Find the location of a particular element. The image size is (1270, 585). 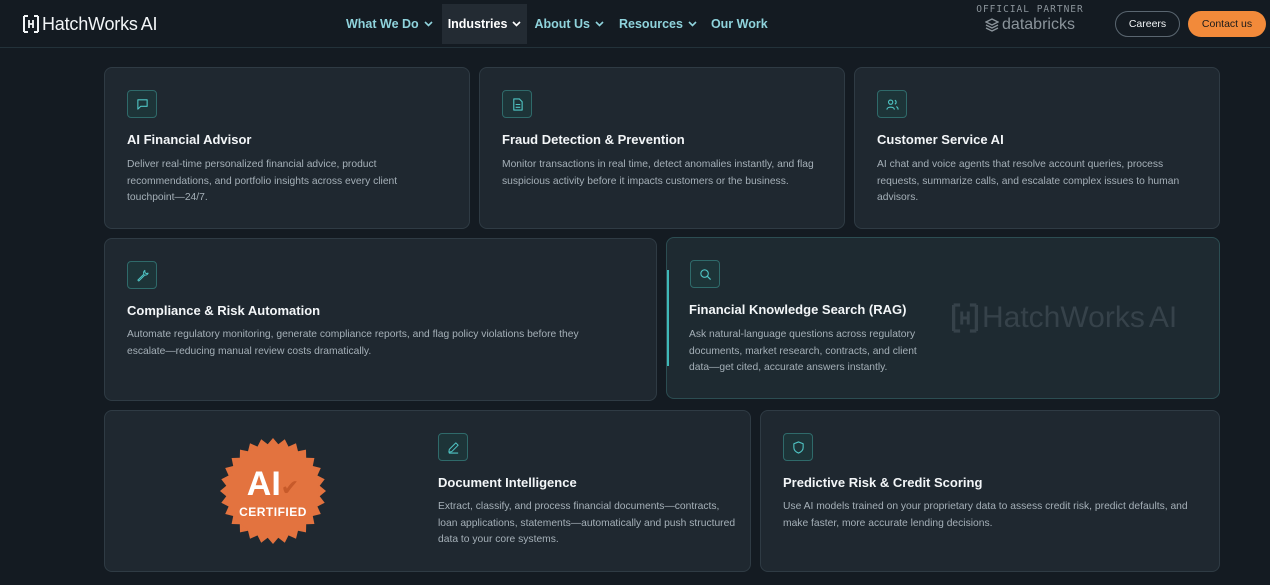

official-partner-badge: OFFICIAL PARTNER databricks is located at coordinates (1030, 21).